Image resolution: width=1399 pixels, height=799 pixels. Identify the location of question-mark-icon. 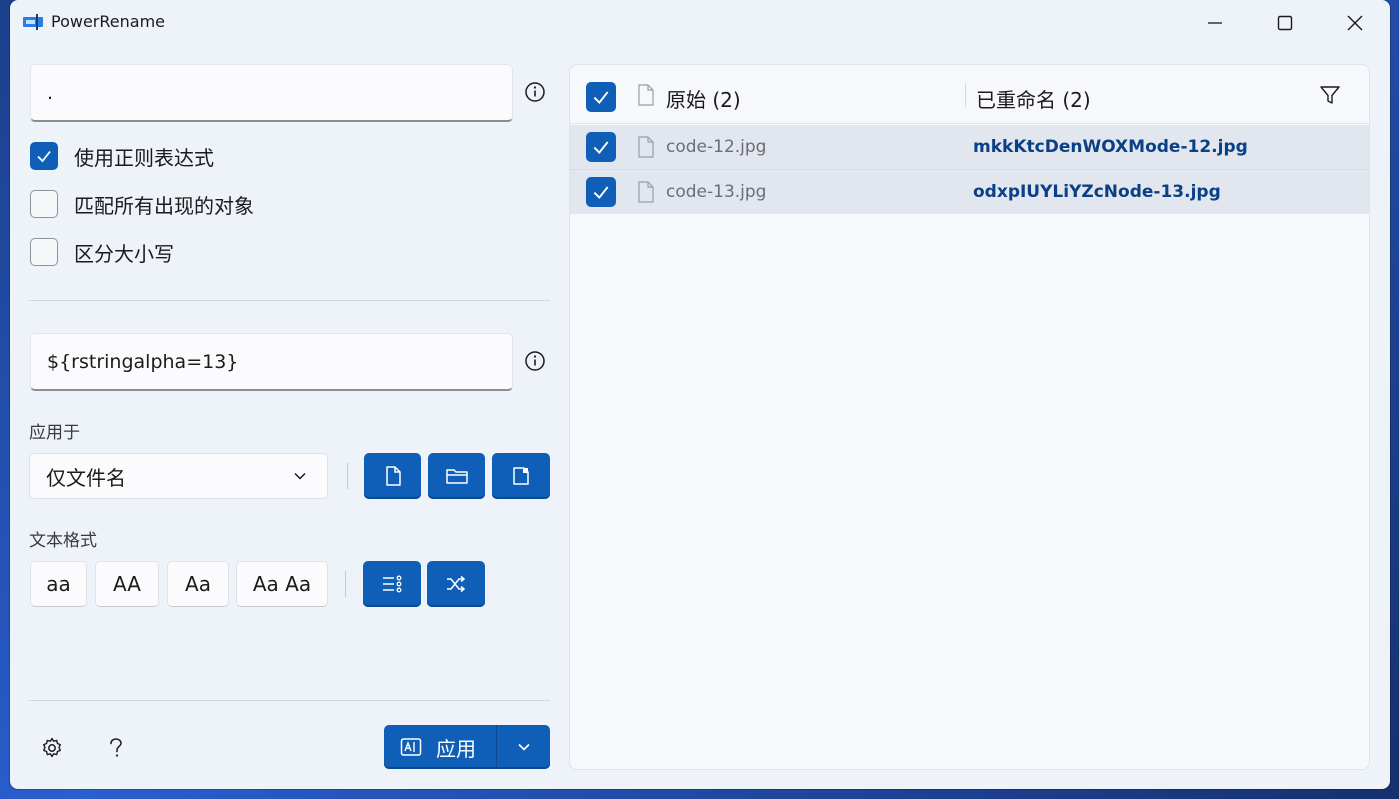
(116, 747).